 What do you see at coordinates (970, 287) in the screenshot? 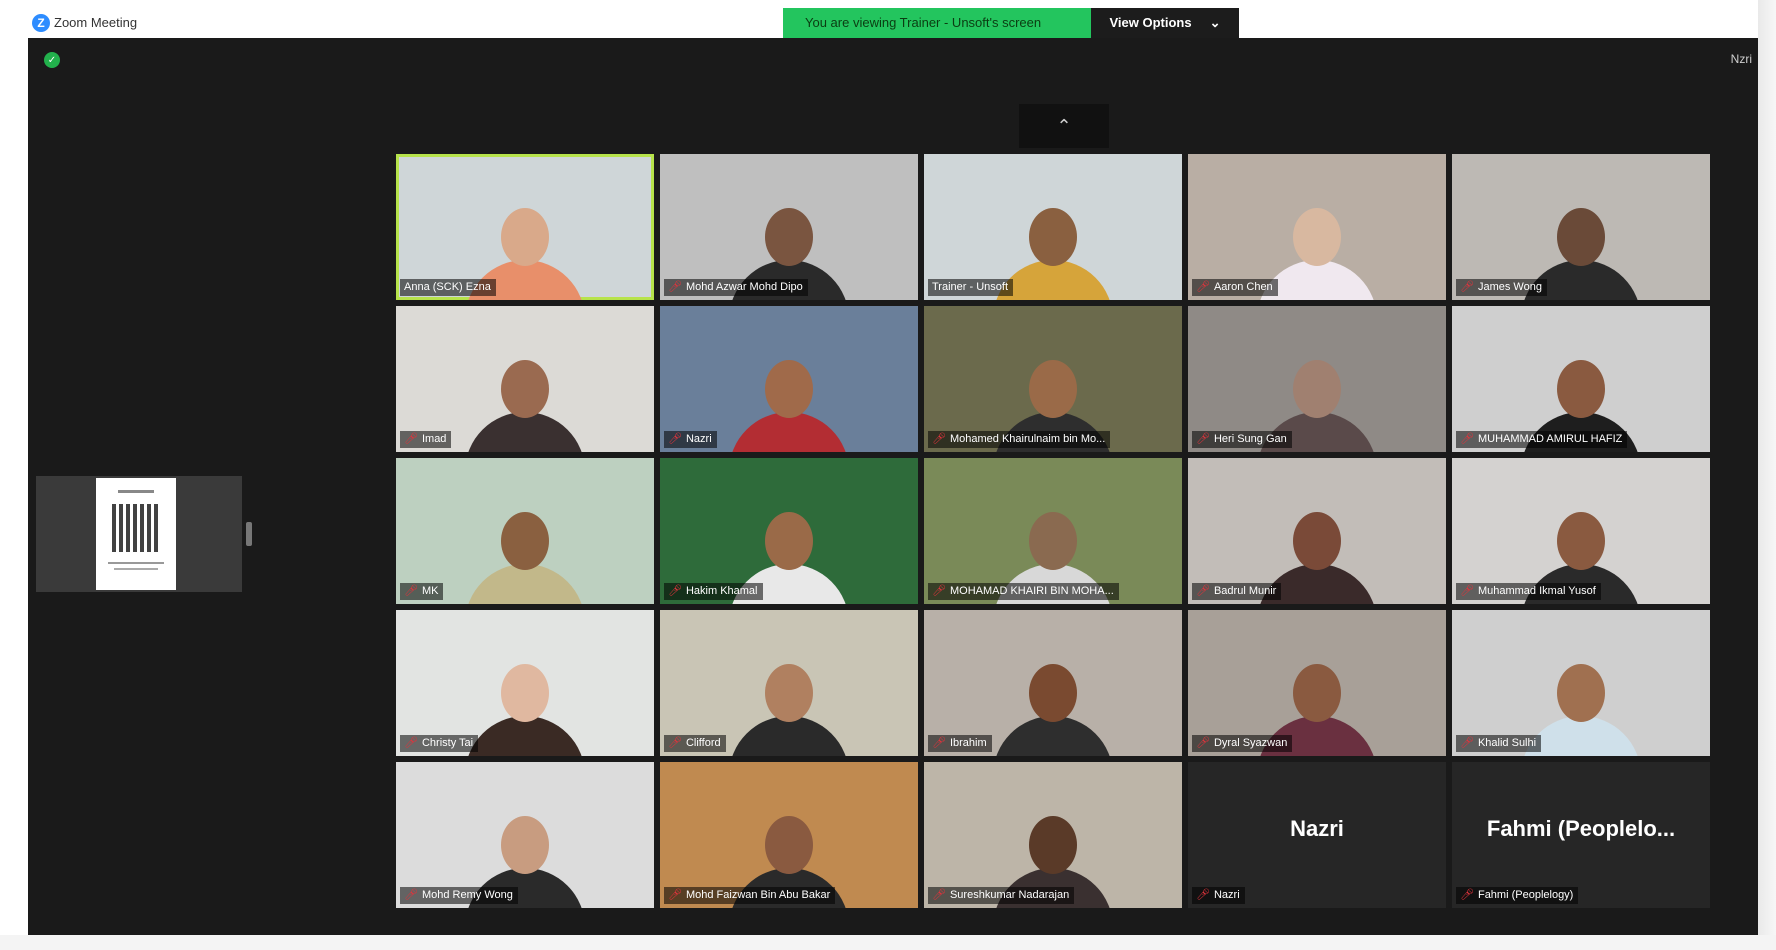
I see `participant-name: Trainer - Unsoft` at bounding box center [970, 287].